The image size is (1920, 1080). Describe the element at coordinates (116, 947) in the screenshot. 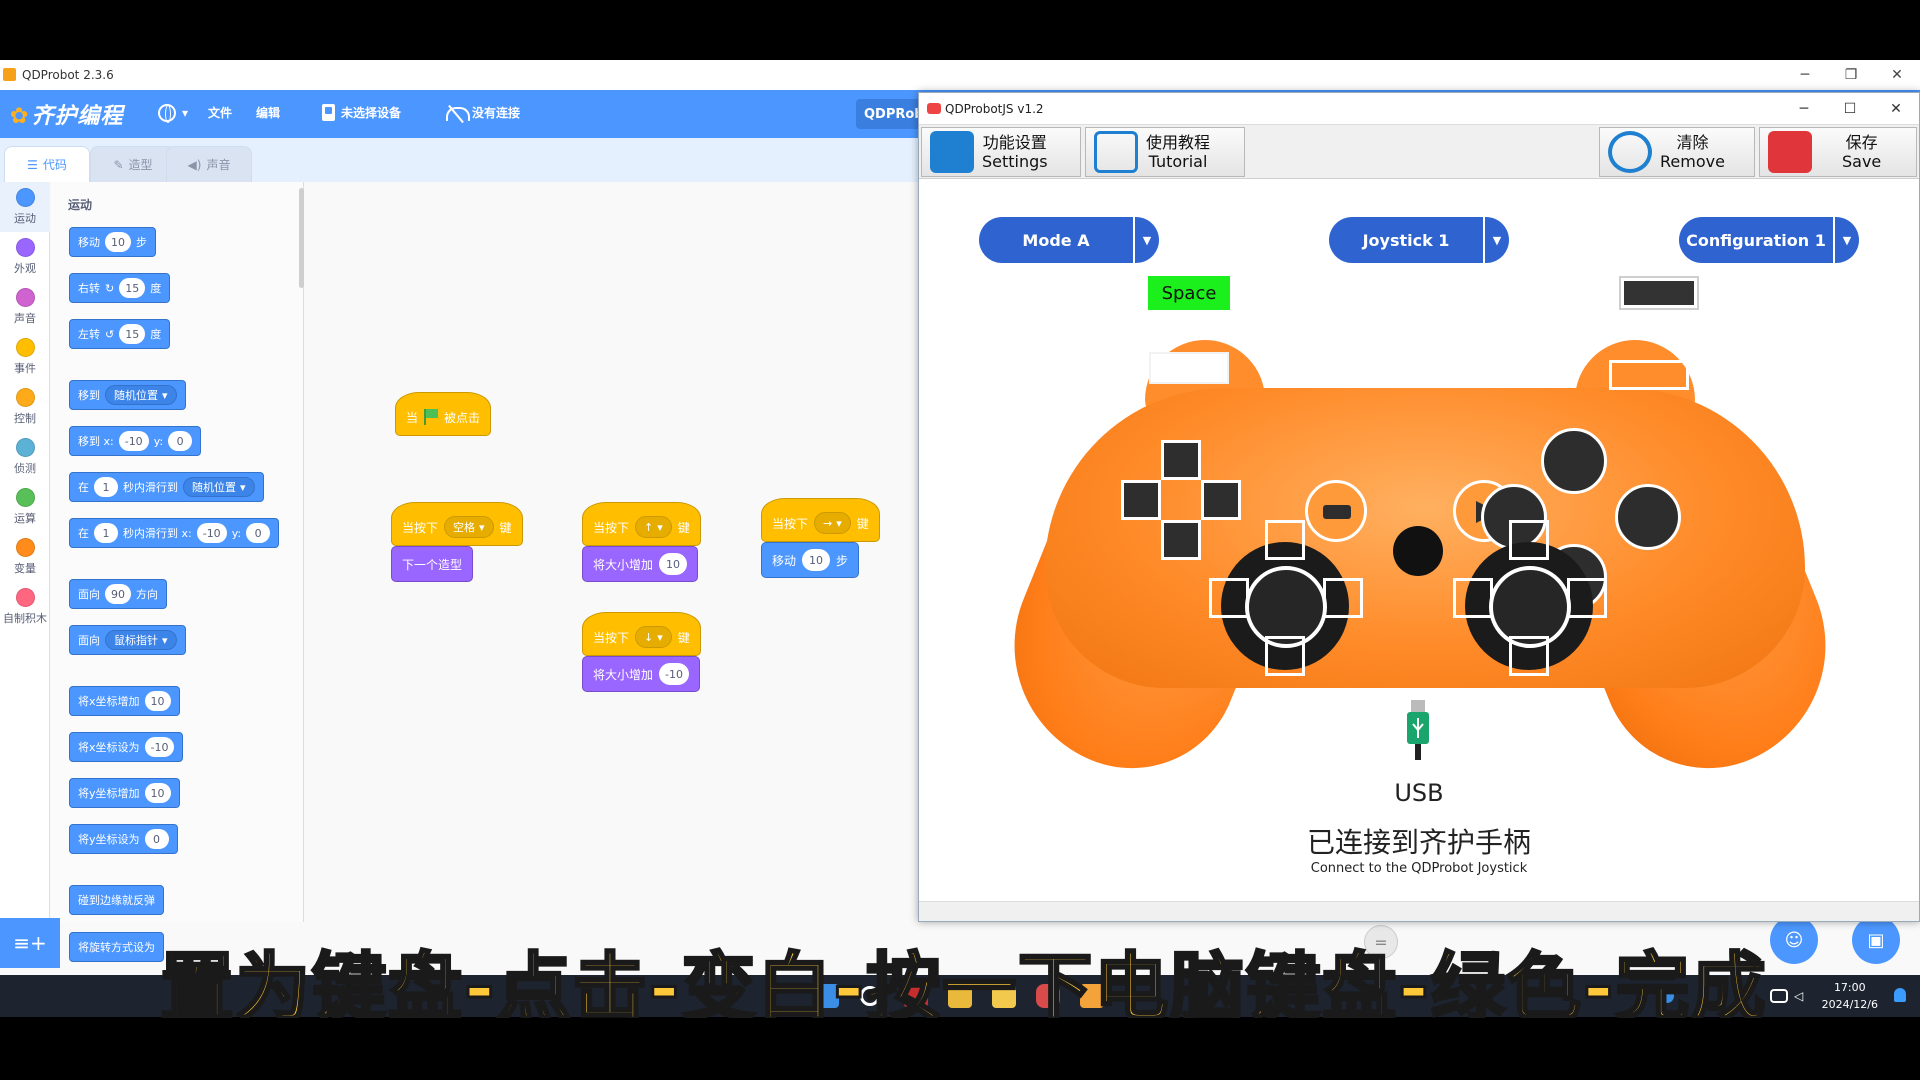

I see `palette-block-rotation-style: 将旋转方式设为` at that location.